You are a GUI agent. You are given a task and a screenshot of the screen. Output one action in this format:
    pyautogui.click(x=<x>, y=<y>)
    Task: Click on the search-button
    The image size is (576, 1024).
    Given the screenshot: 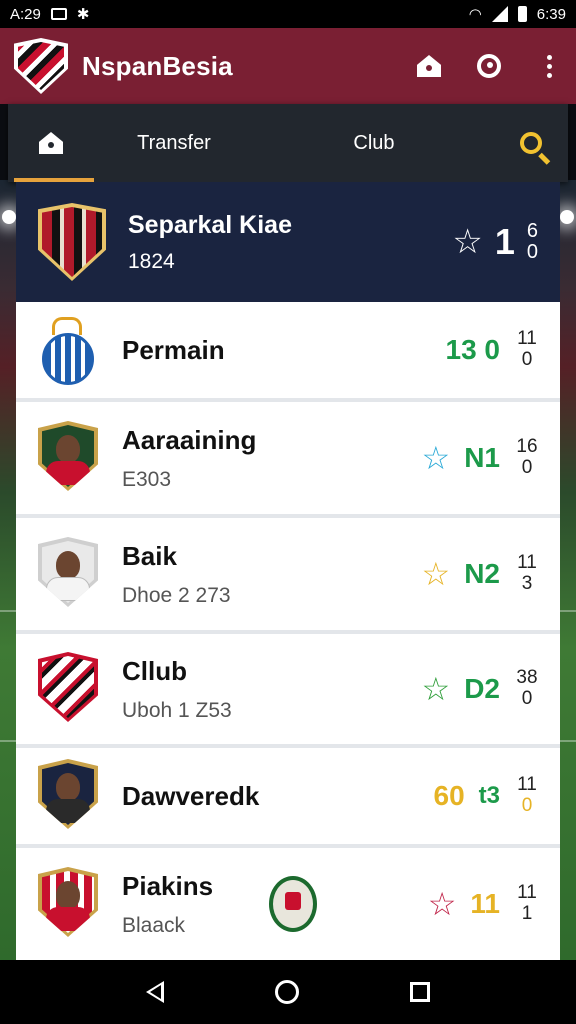 What is the action you would take?
    pyautogui.click(x=531, y=143)
    